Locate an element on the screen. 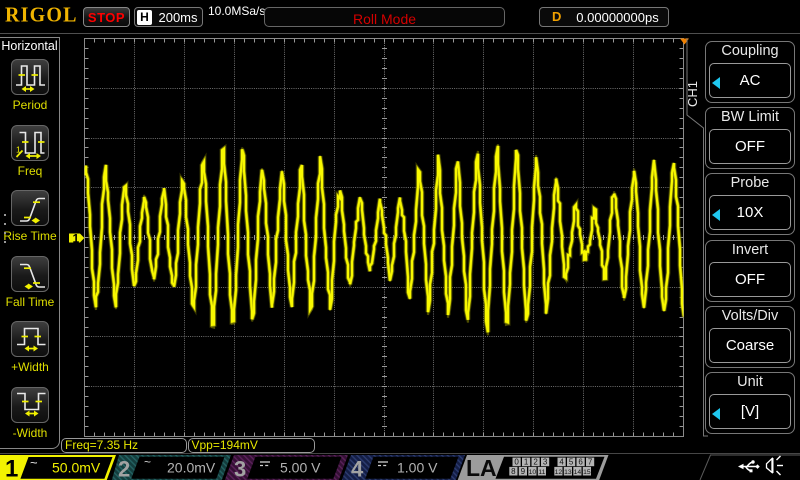 The height and width of the screenshot is (480, 800). svg-text: 50.0mV is located at coordinates (76, 468).